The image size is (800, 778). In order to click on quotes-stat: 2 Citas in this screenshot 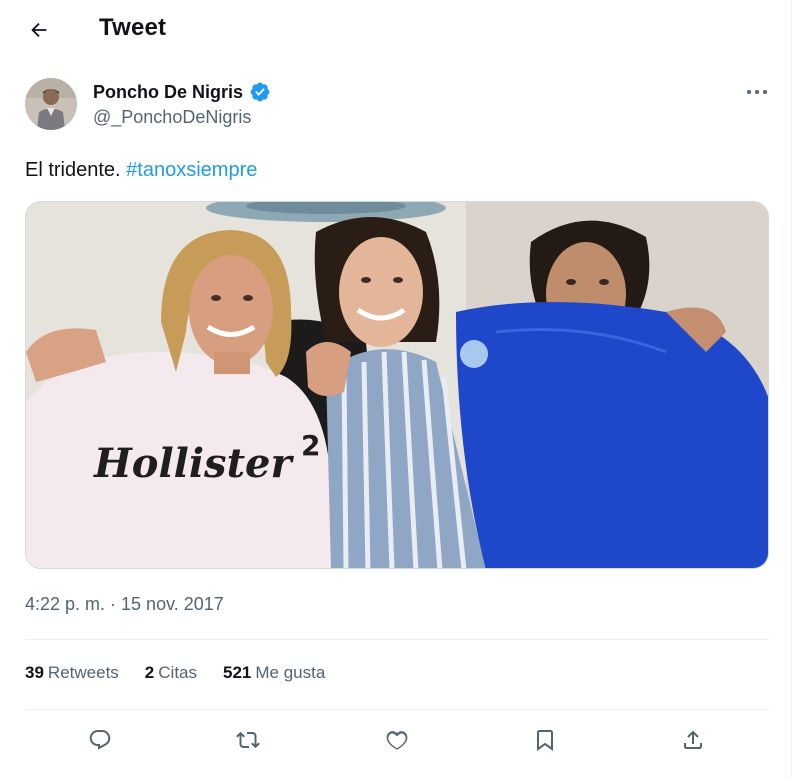, I will do `click(171, 673)`.